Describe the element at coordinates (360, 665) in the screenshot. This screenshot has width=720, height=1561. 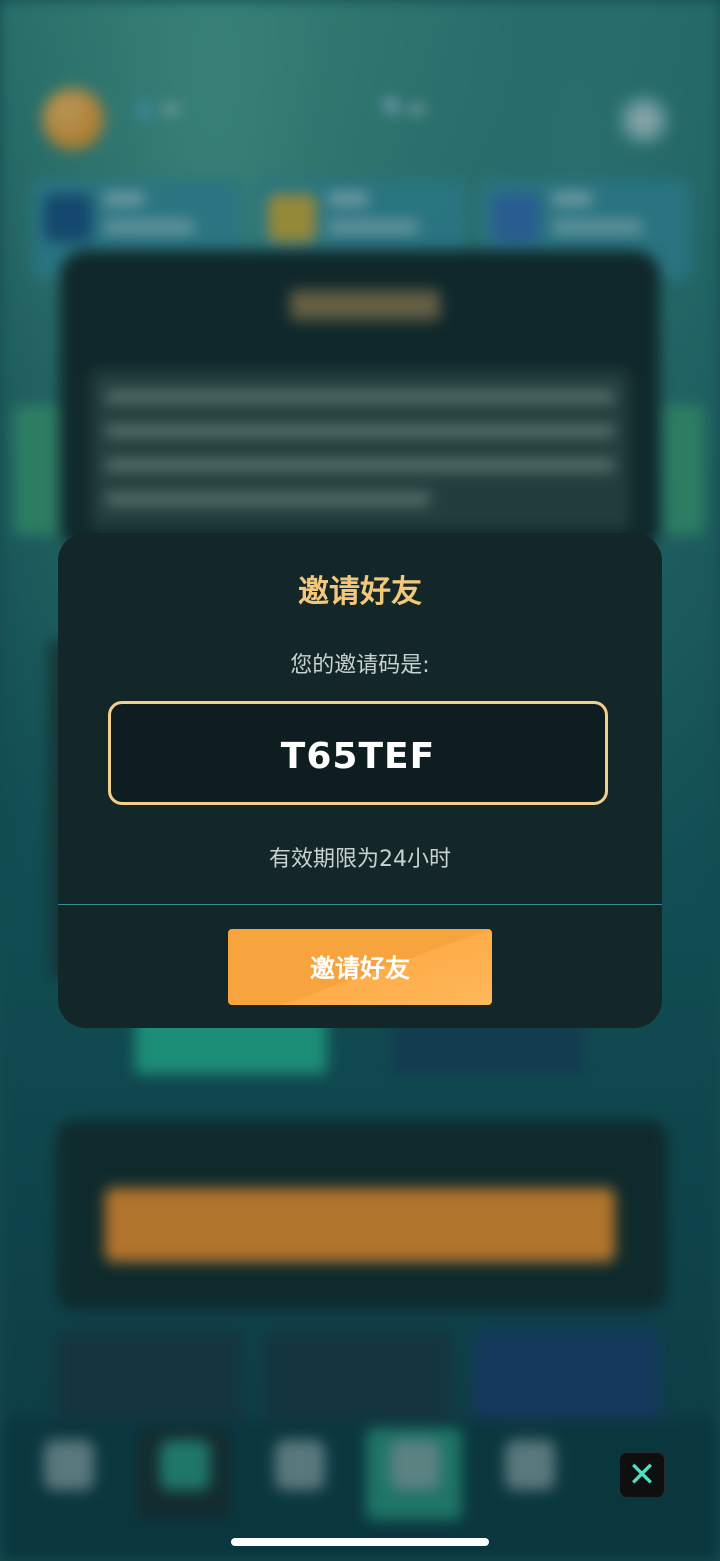
I see `invite-code-label: 您的邀请码是:` at that location.